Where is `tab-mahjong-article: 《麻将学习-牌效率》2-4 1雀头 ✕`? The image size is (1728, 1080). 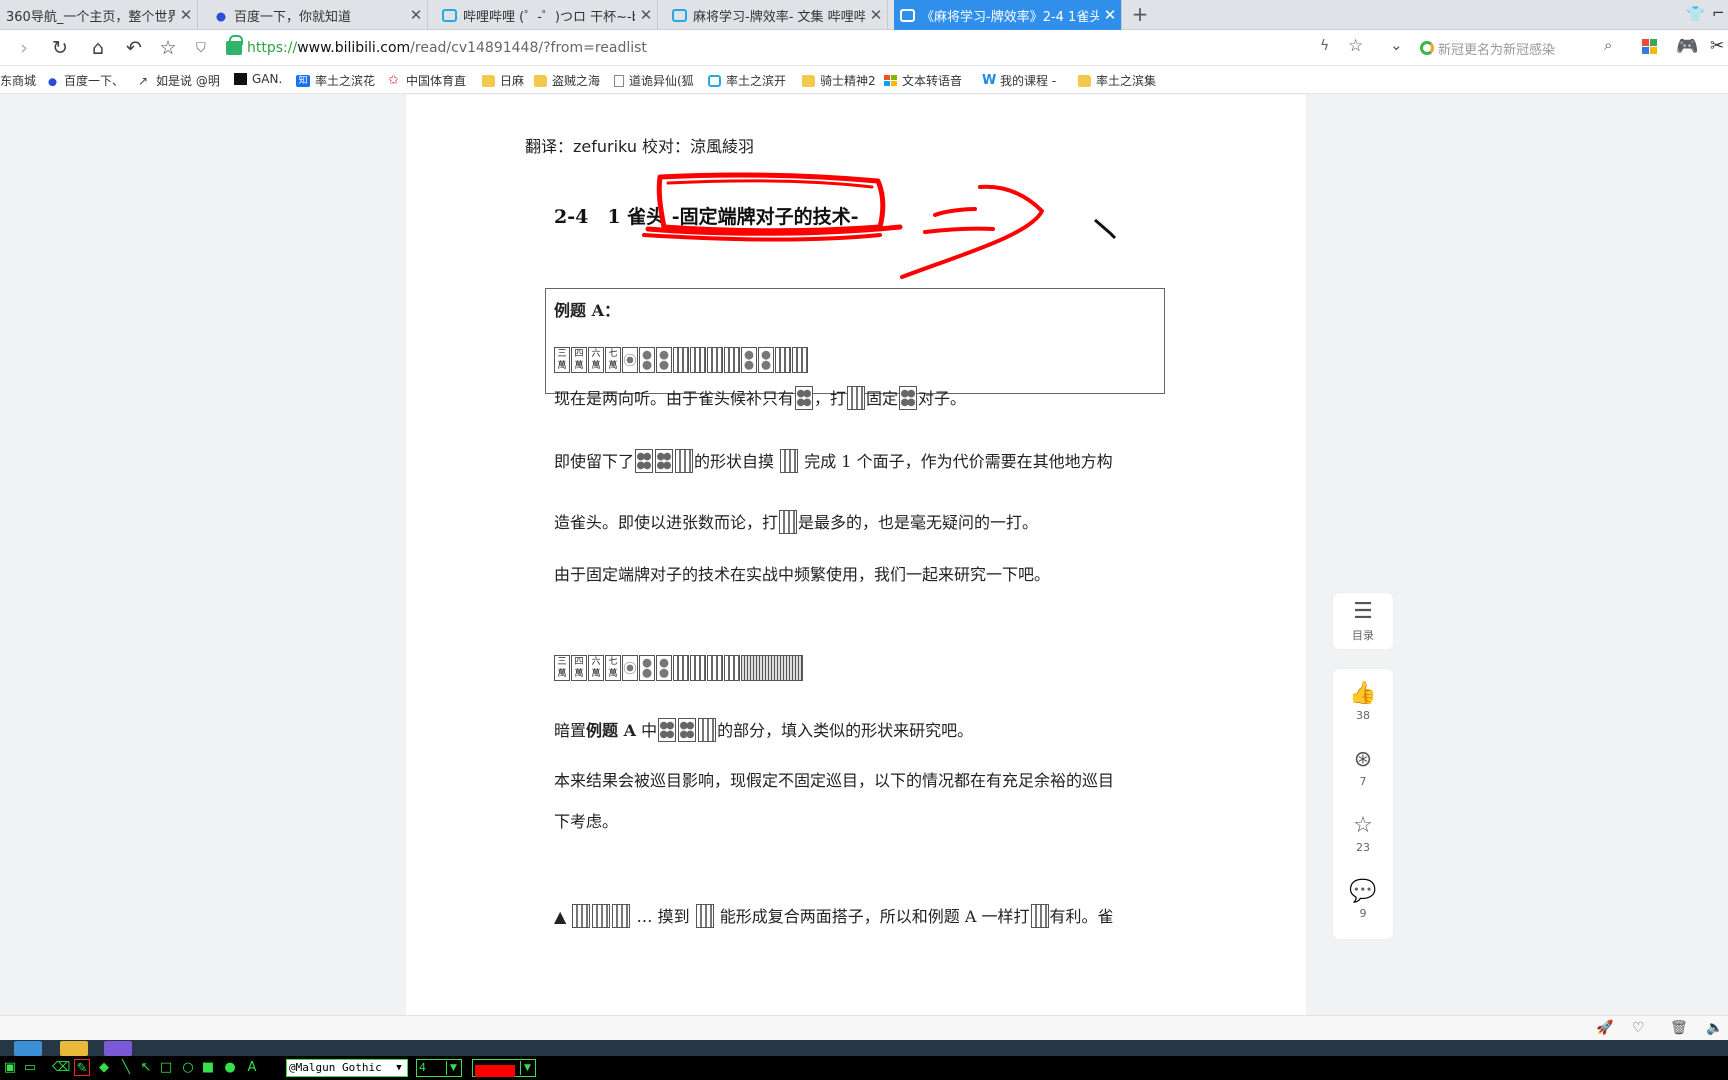
tab-mahjong-article: 《麻将学习-牌效率》2-4 1雀头 ✕ is located at coordinates (1008, 15).